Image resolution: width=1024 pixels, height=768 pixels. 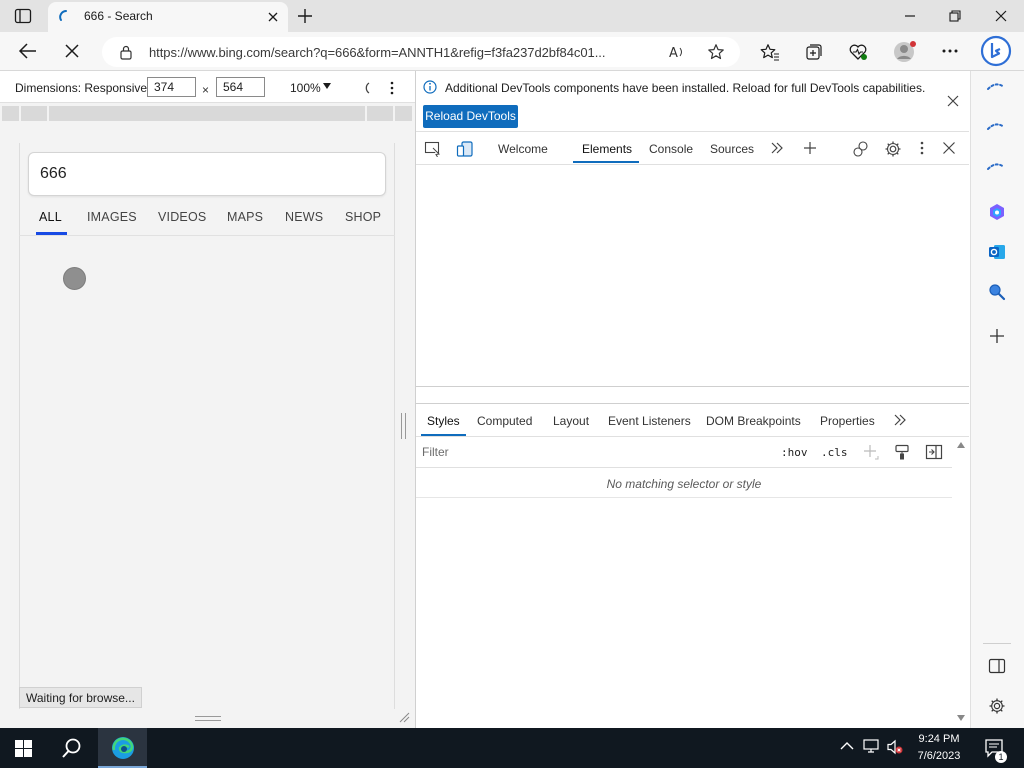 I want to click on tab-computed: Computed, so click(x=504, y=421).